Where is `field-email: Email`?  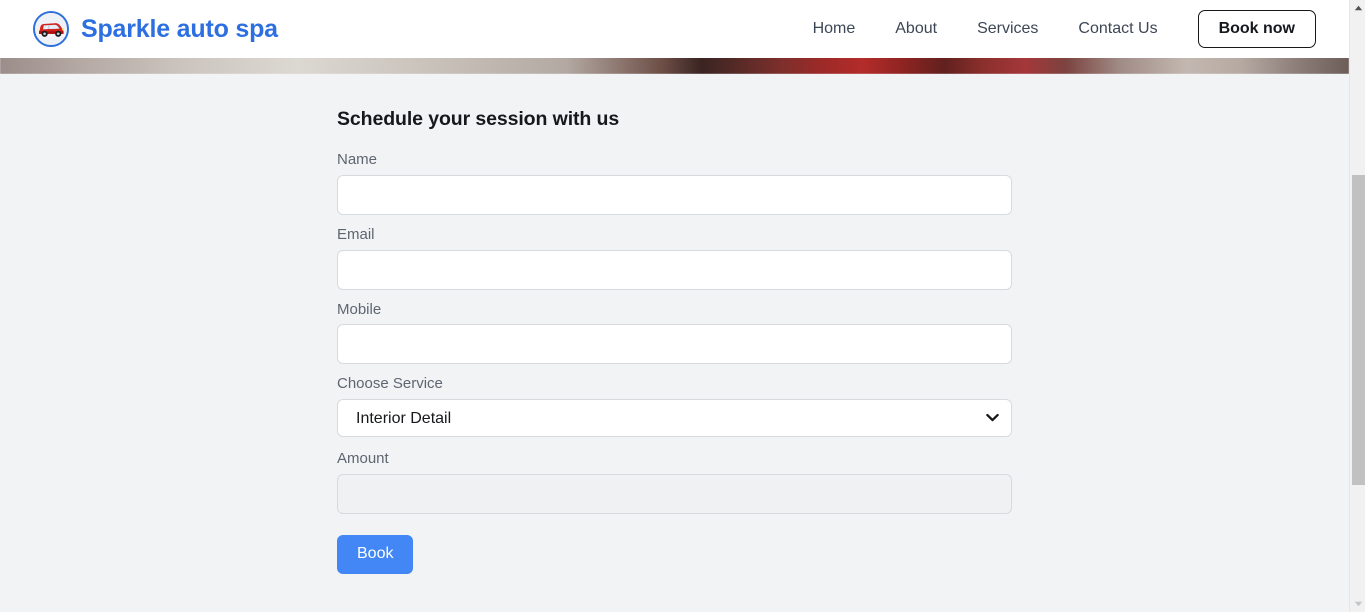
field-email: Email is located at coordinates (674, 258).